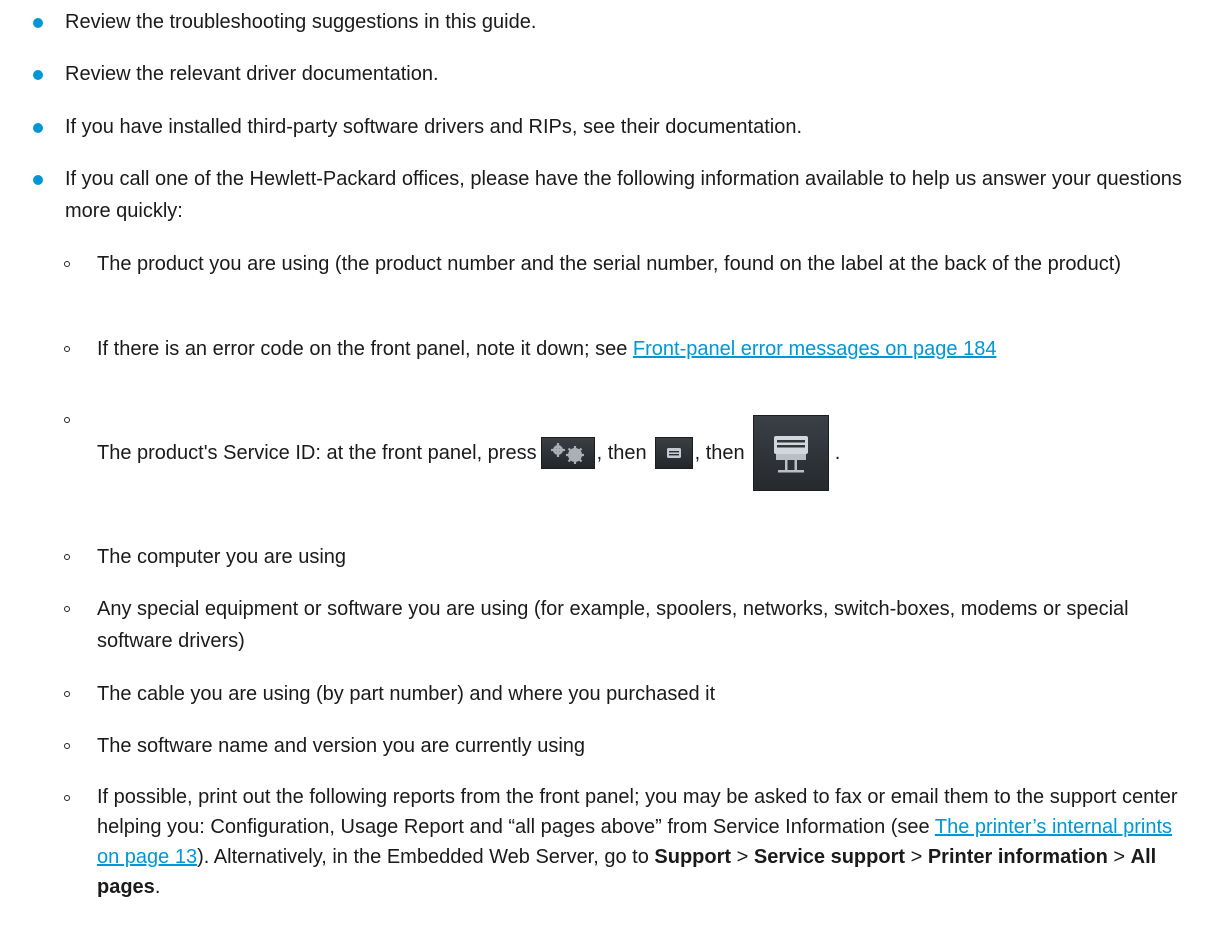  Describe the element at coordinates (567, 453) in the screenshot. I see `settings-gear-icon` at that location.